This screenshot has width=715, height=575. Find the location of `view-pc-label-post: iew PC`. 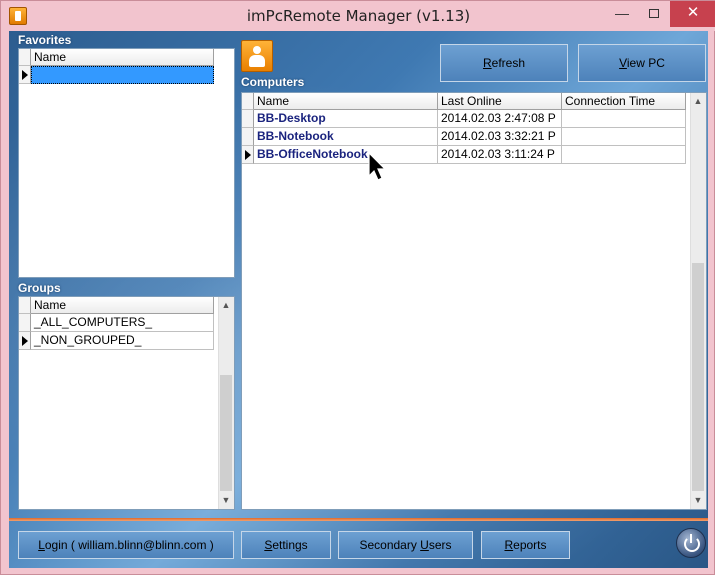

view-pc-label-post: iew PC is located at coordinates (645, 63).